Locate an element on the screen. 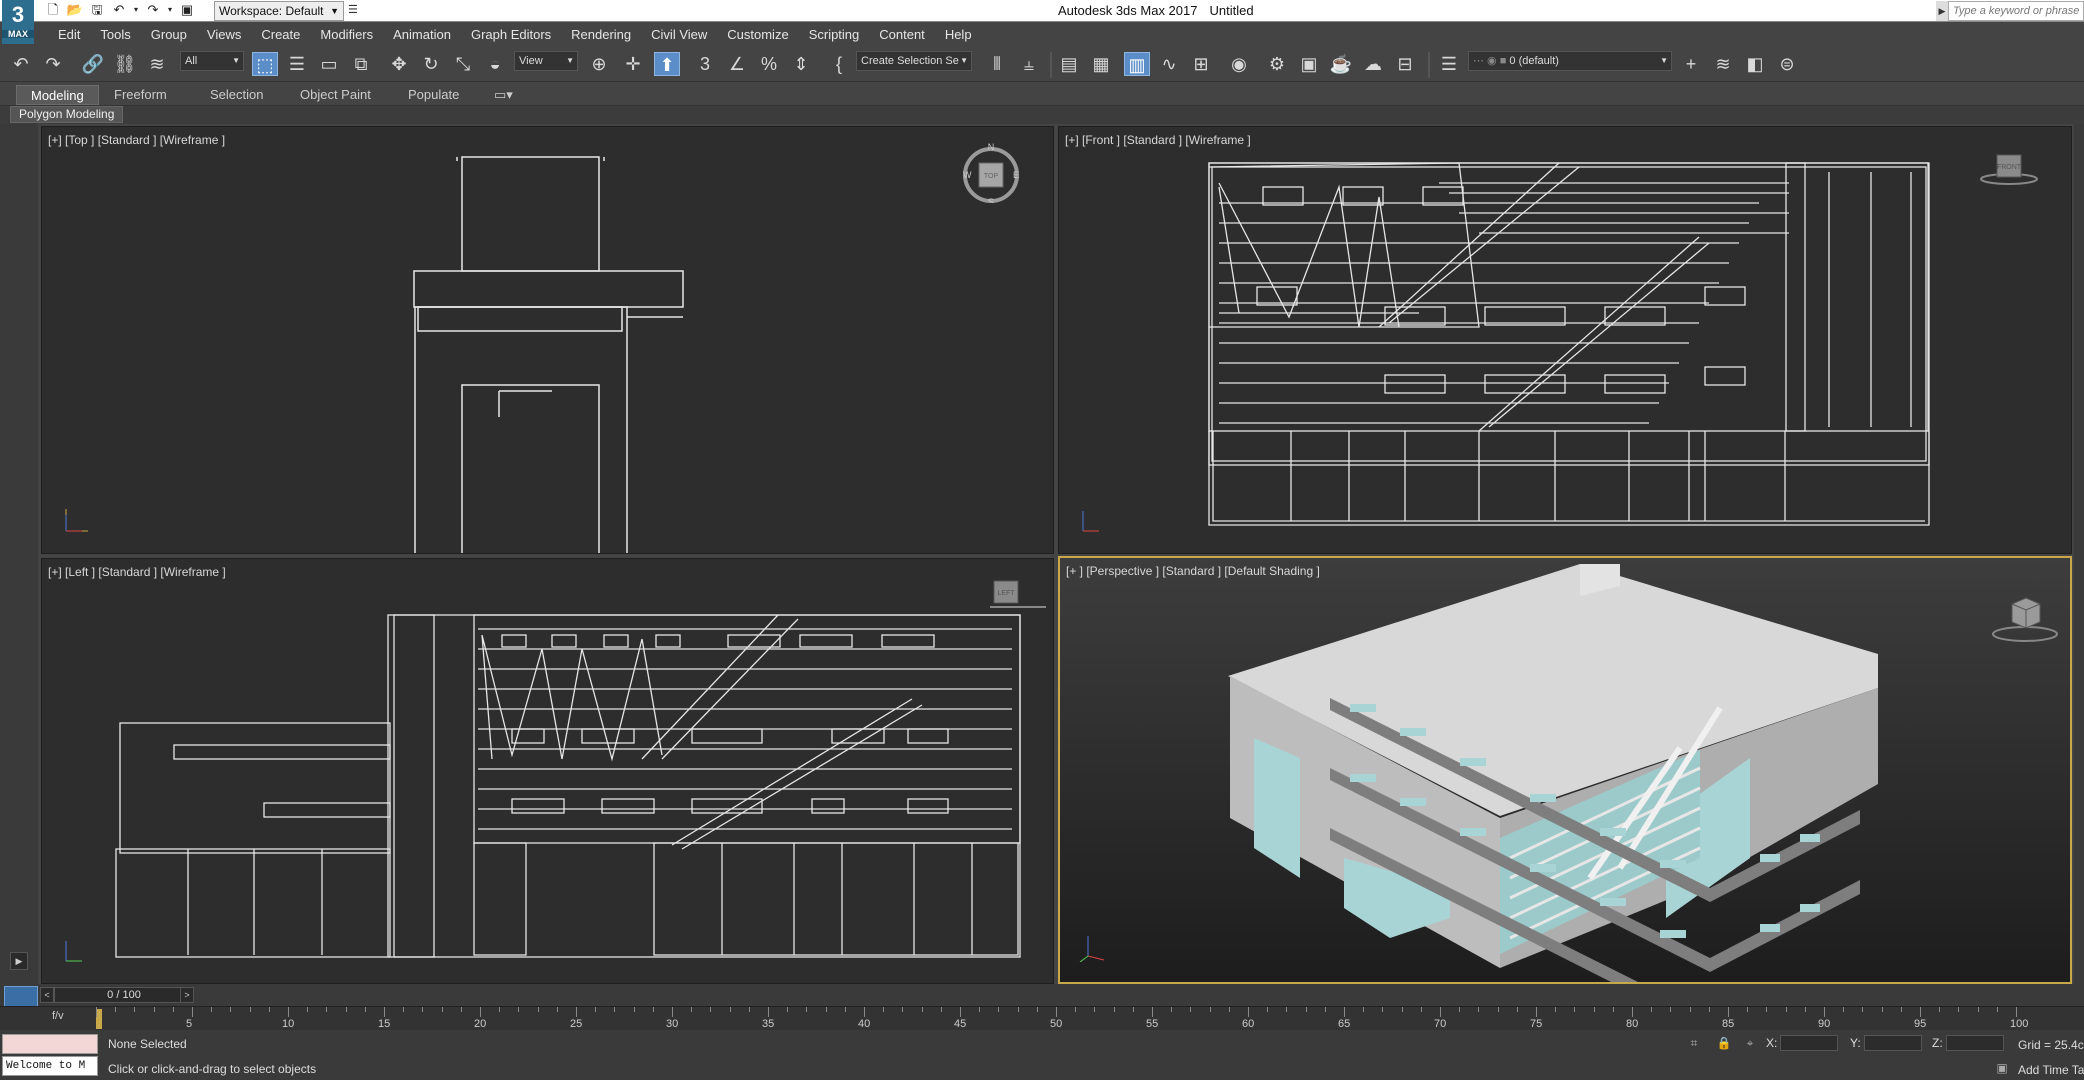 This screenshot has width=2084, height=1080. new-file-icon: 🗋 is located at coordinates (53, 10).